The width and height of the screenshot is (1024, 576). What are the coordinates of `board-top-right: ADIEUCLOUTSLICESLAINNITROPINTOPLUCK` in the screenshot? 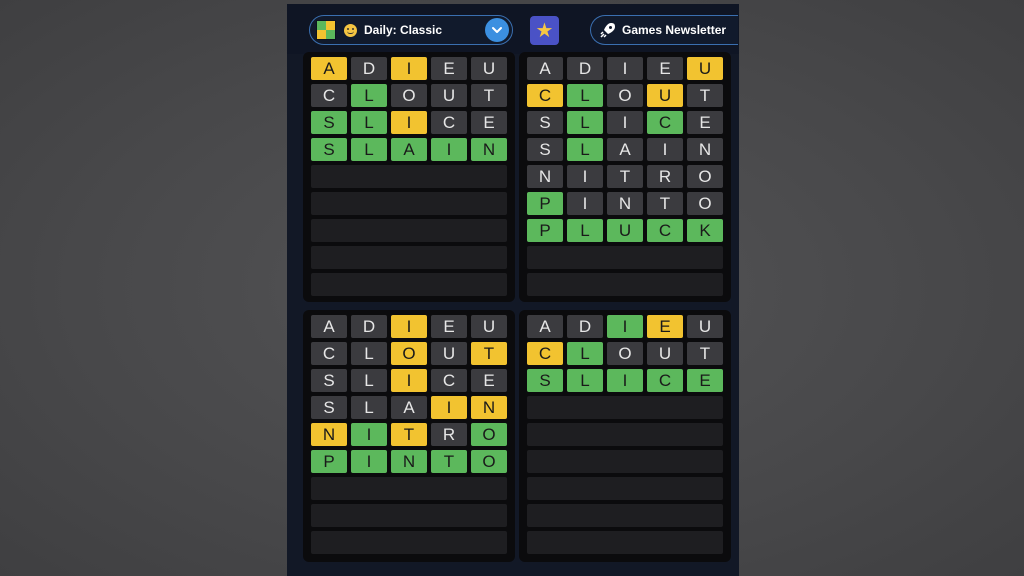 It's located at (625, 177).